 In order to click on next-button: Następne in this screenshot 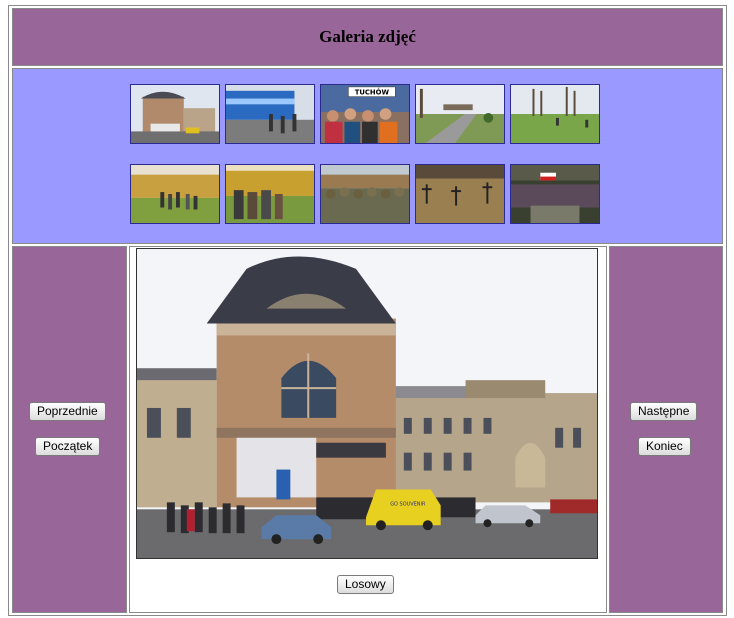, I will do `click(664, 411)`.